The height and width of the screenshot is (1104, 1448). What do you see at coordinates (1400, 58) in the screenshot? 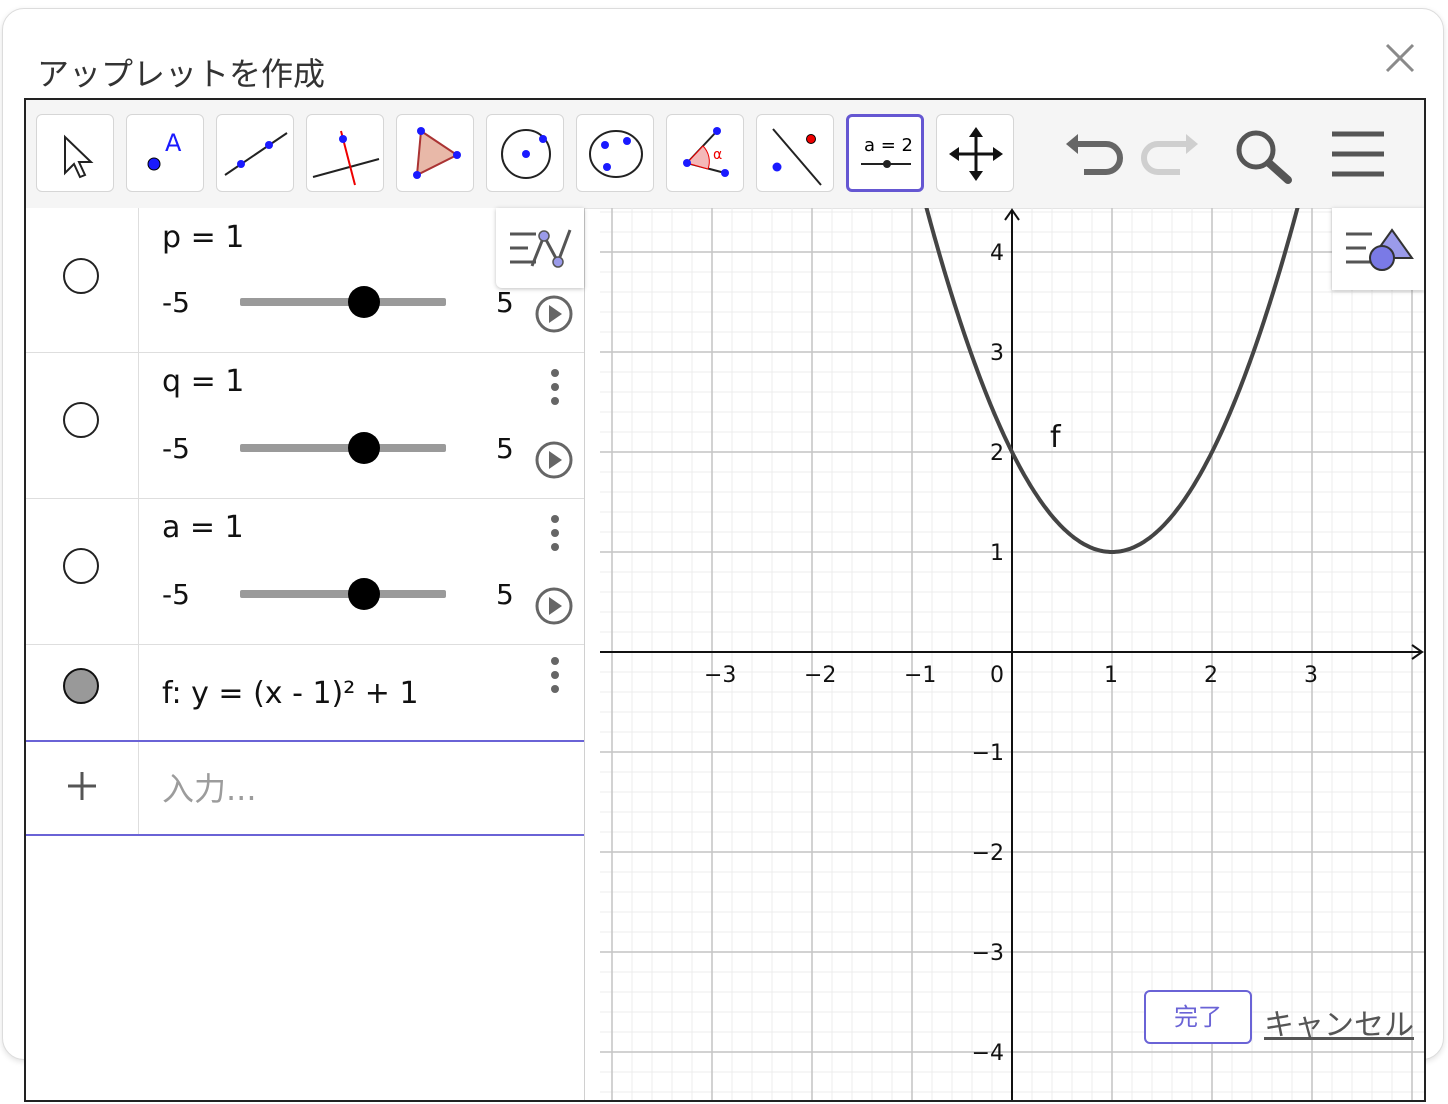
I see `close-icon` at bounding box center [1400, 58].